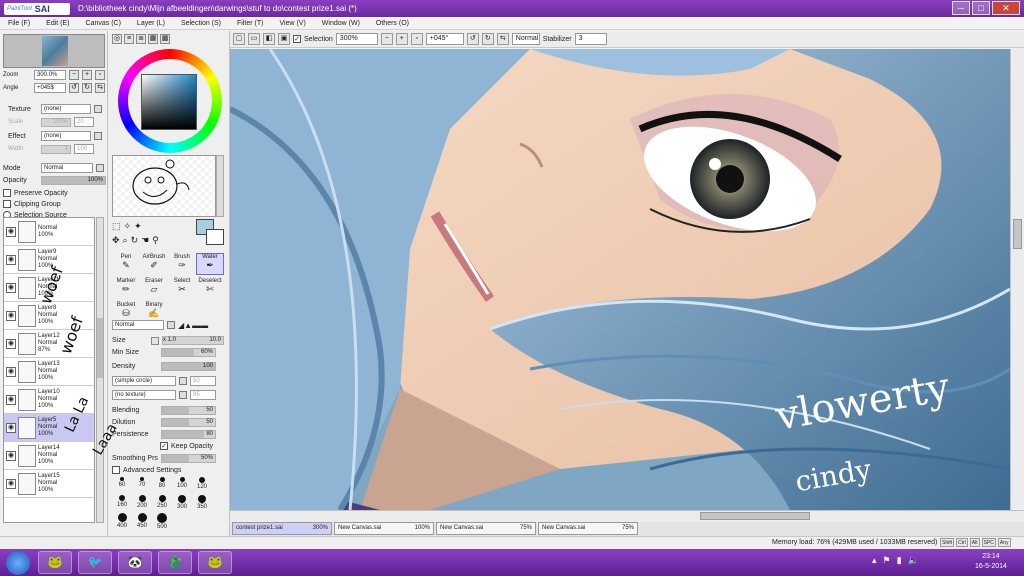 The image size is (1024, 576). I want to click on layer-item: ◉ Layer9 Normal 100%, so click(49, 260).